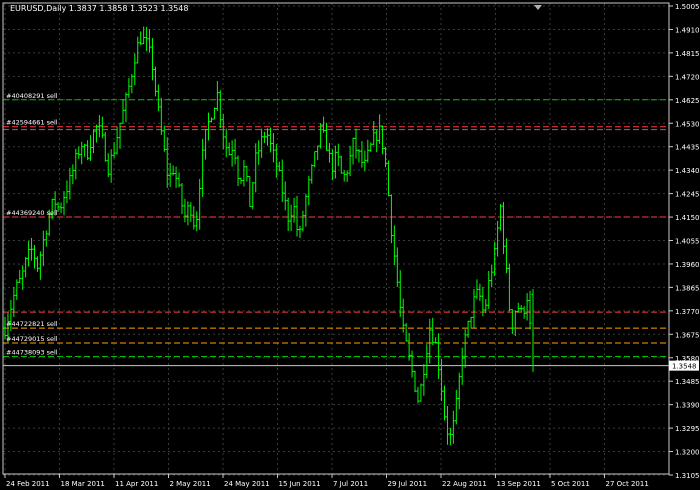 The height and width of the screenshot is (490, 700). Describe the element at coordinates (627, 484) in the screenshot. I see `x-tick-label: 27 Oct 2011` at that location.